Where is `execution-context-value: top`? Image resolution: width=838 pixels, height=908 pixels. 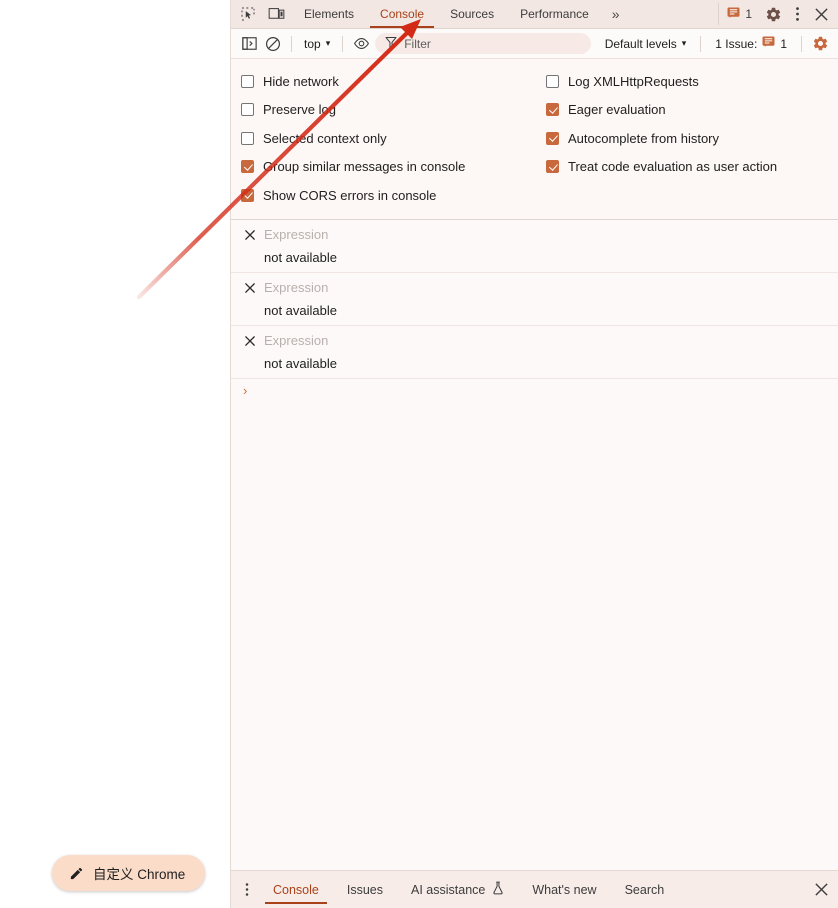 execution-context-value: top is located at coordinates (312, 43).